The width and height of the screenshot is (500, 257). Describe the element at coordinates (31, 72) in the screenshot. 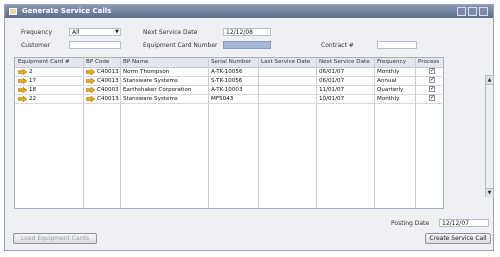

I see `equipment-card-cell: 2` at that location.